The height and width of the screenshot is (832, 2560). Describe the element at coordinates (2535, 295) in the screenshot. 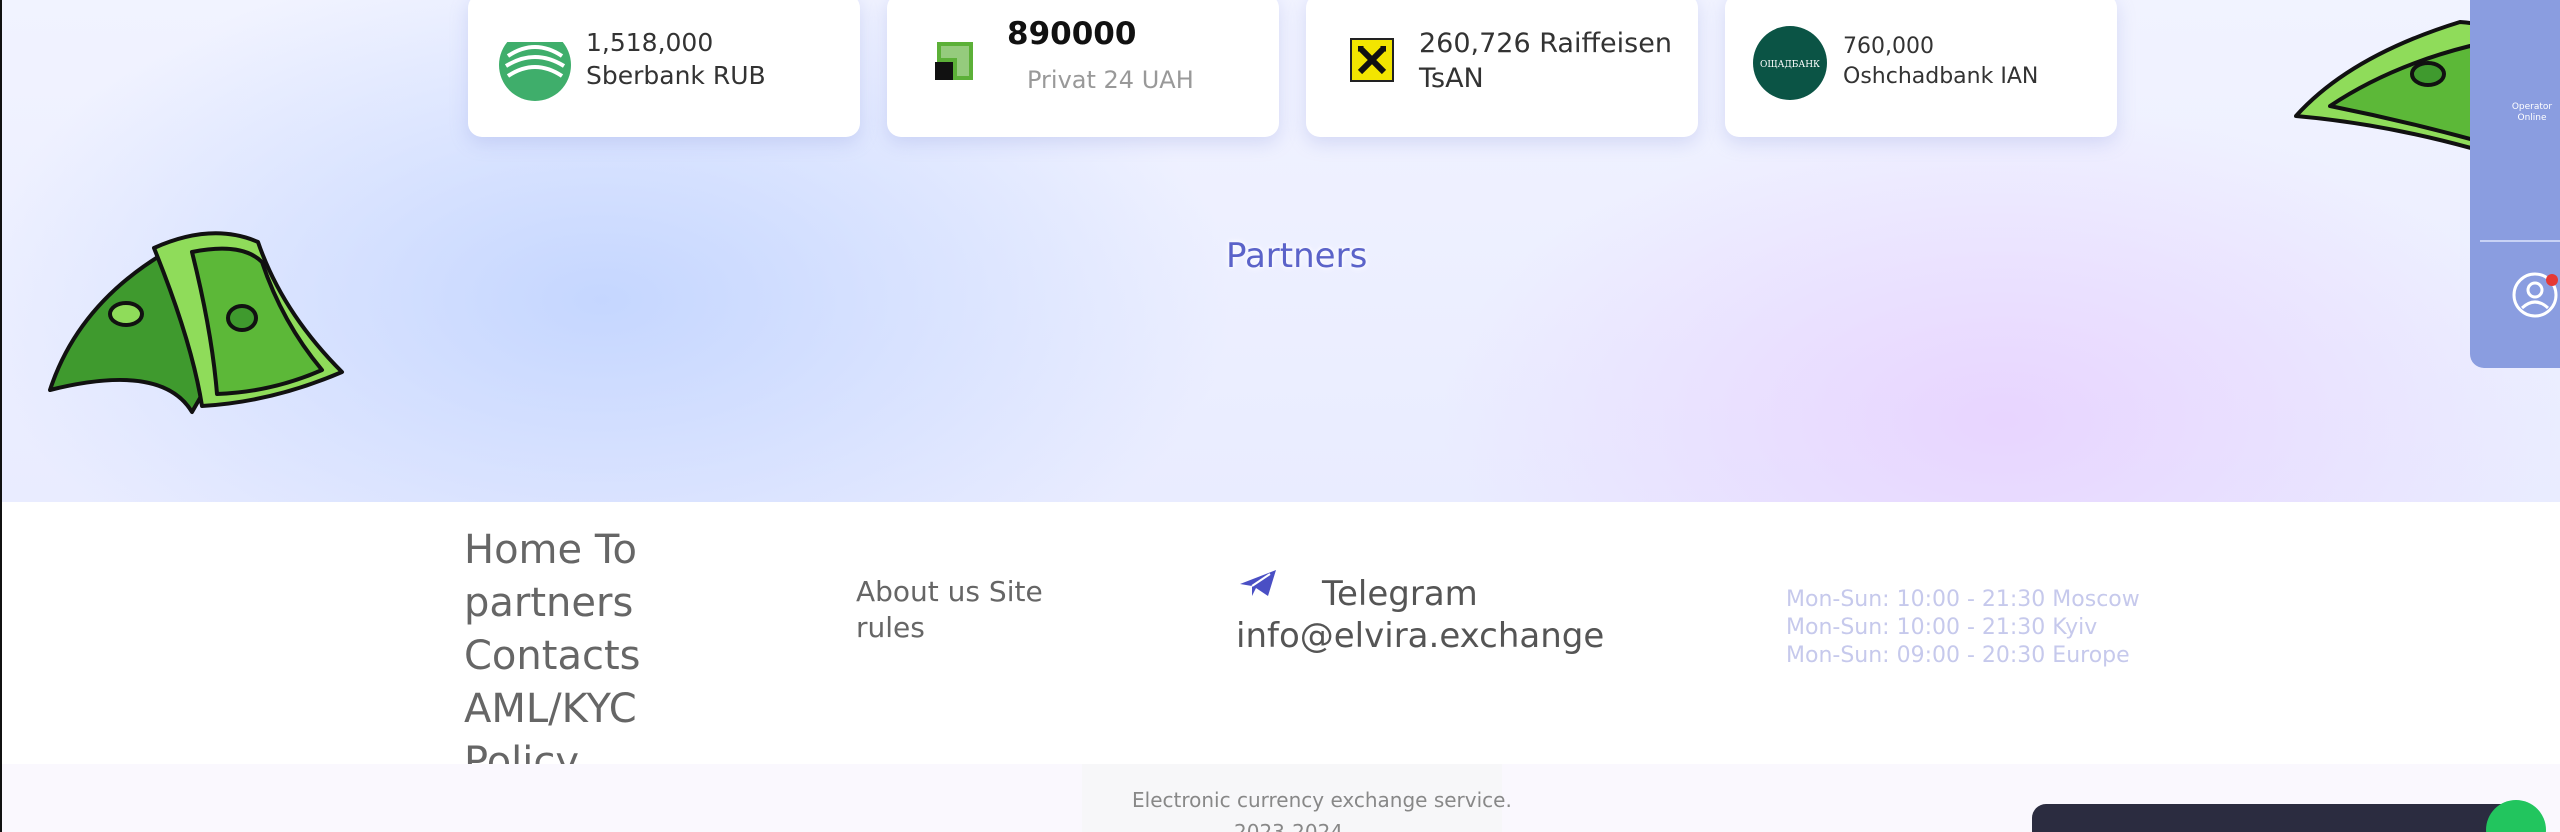

I see `user-avatar-icon` at that location.